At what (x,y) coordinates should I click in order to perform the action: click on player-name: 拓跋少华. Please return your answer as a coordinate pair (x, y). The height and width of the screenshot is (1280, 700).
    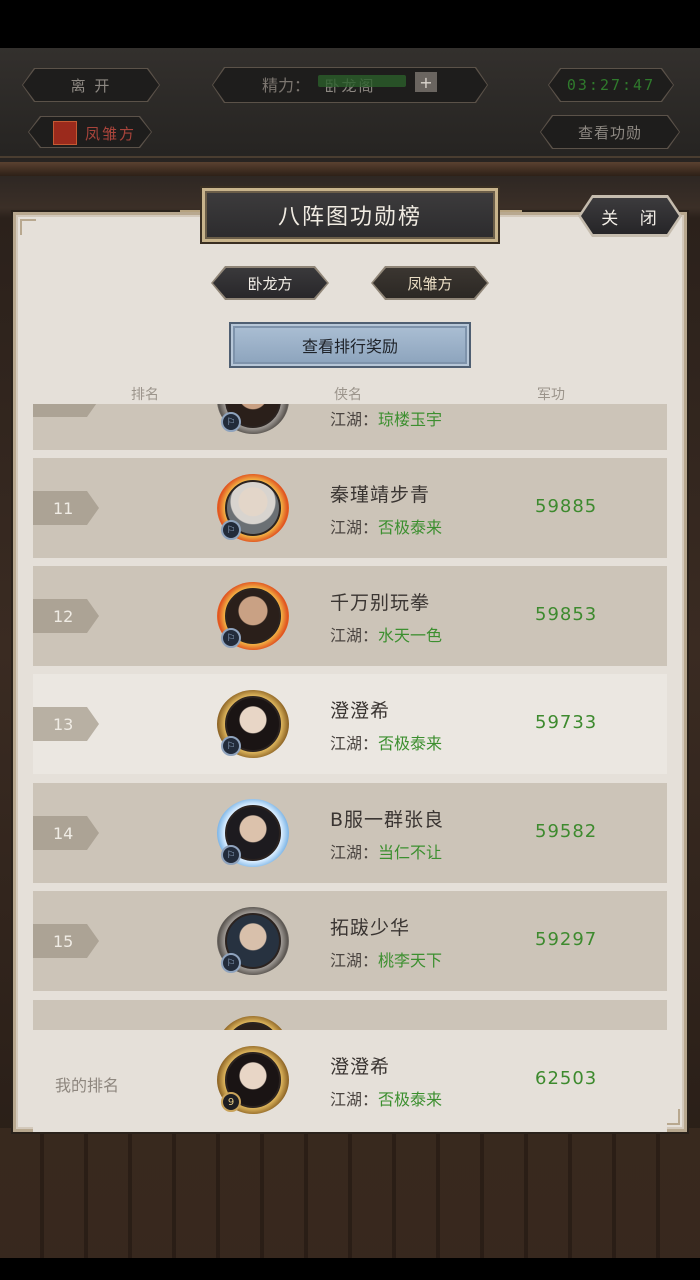
    Looking at the image, I should click on (370, 928).